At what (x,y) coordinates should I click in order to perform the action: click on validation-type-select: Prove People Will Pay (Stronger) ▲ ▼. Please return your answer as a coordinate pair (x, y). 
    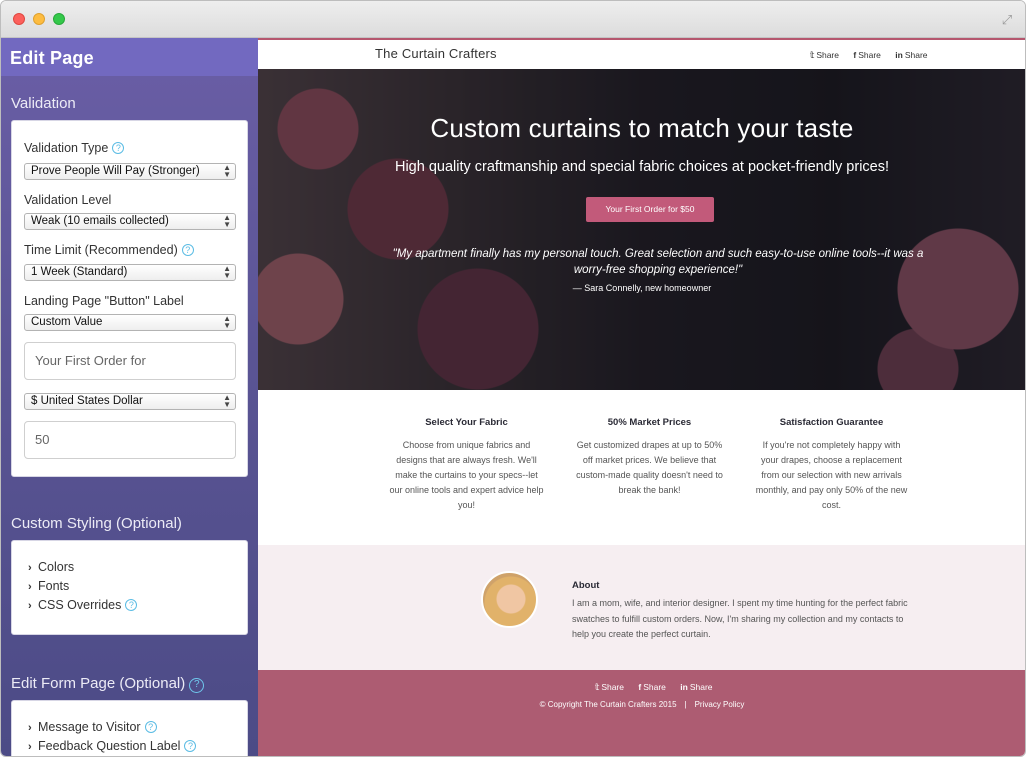
    Looking at the image, I should click on (130, 171).